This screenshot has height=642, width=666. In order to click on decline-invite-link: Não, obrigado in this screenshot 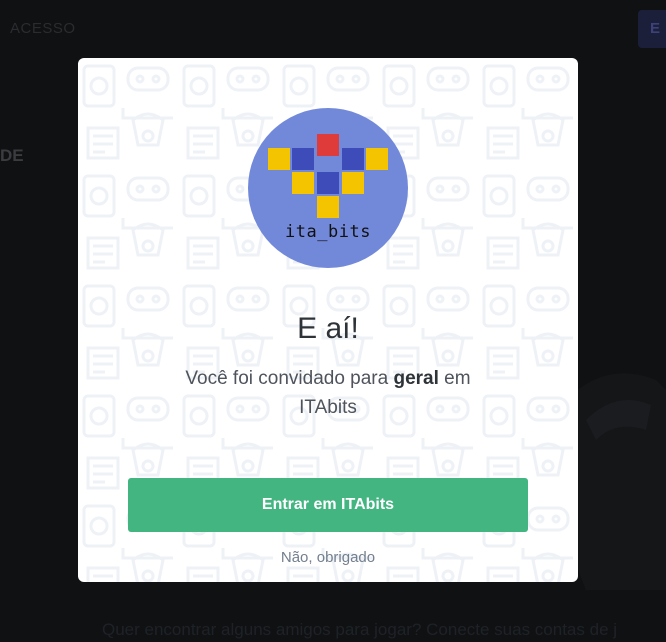, I will do `click(328, 557)`.